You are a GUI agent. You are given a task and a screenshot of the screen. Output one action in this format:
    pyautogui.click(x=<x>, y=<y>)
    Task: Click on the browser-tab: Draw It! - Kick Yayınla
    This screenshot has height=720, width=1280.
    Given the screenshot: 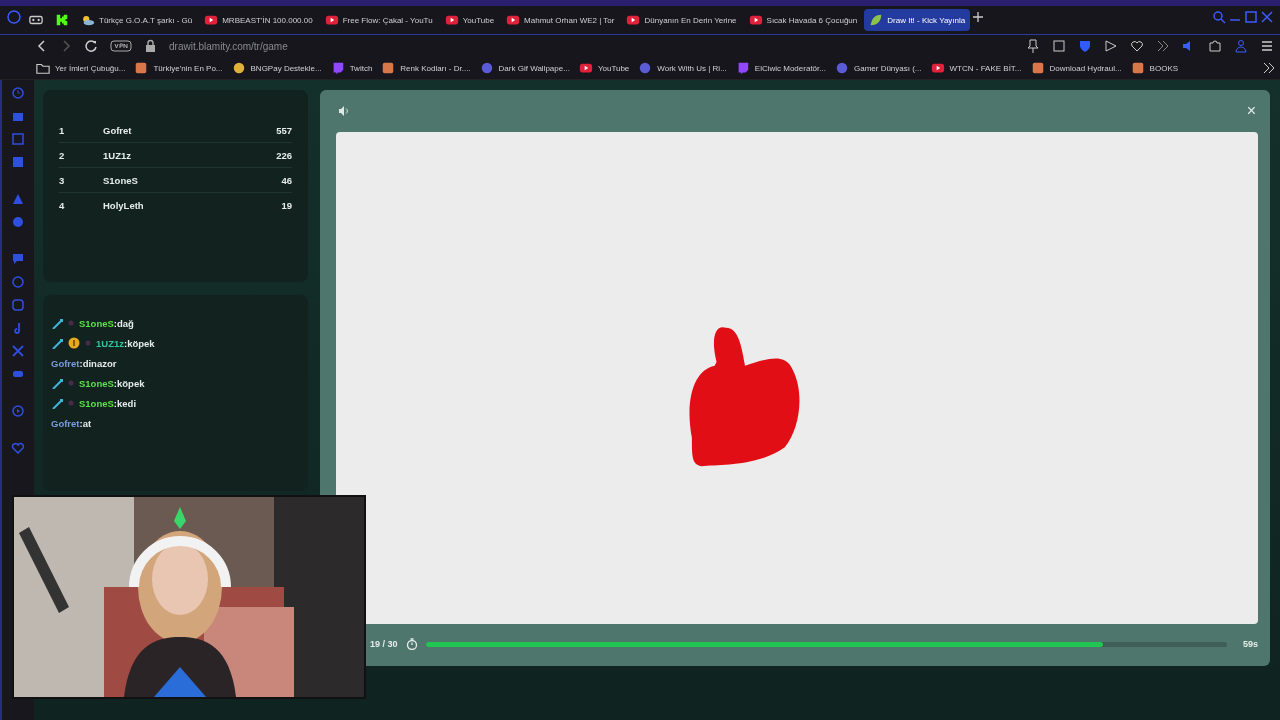 What is the action you would take?
    pyautogui.click(x=917, y=20)
    